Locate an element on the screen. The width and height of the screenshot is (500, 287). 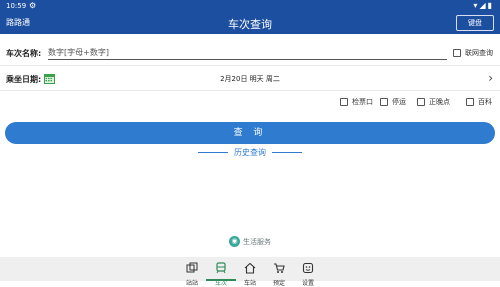
train-number-input is located at coordinates (247, 53).